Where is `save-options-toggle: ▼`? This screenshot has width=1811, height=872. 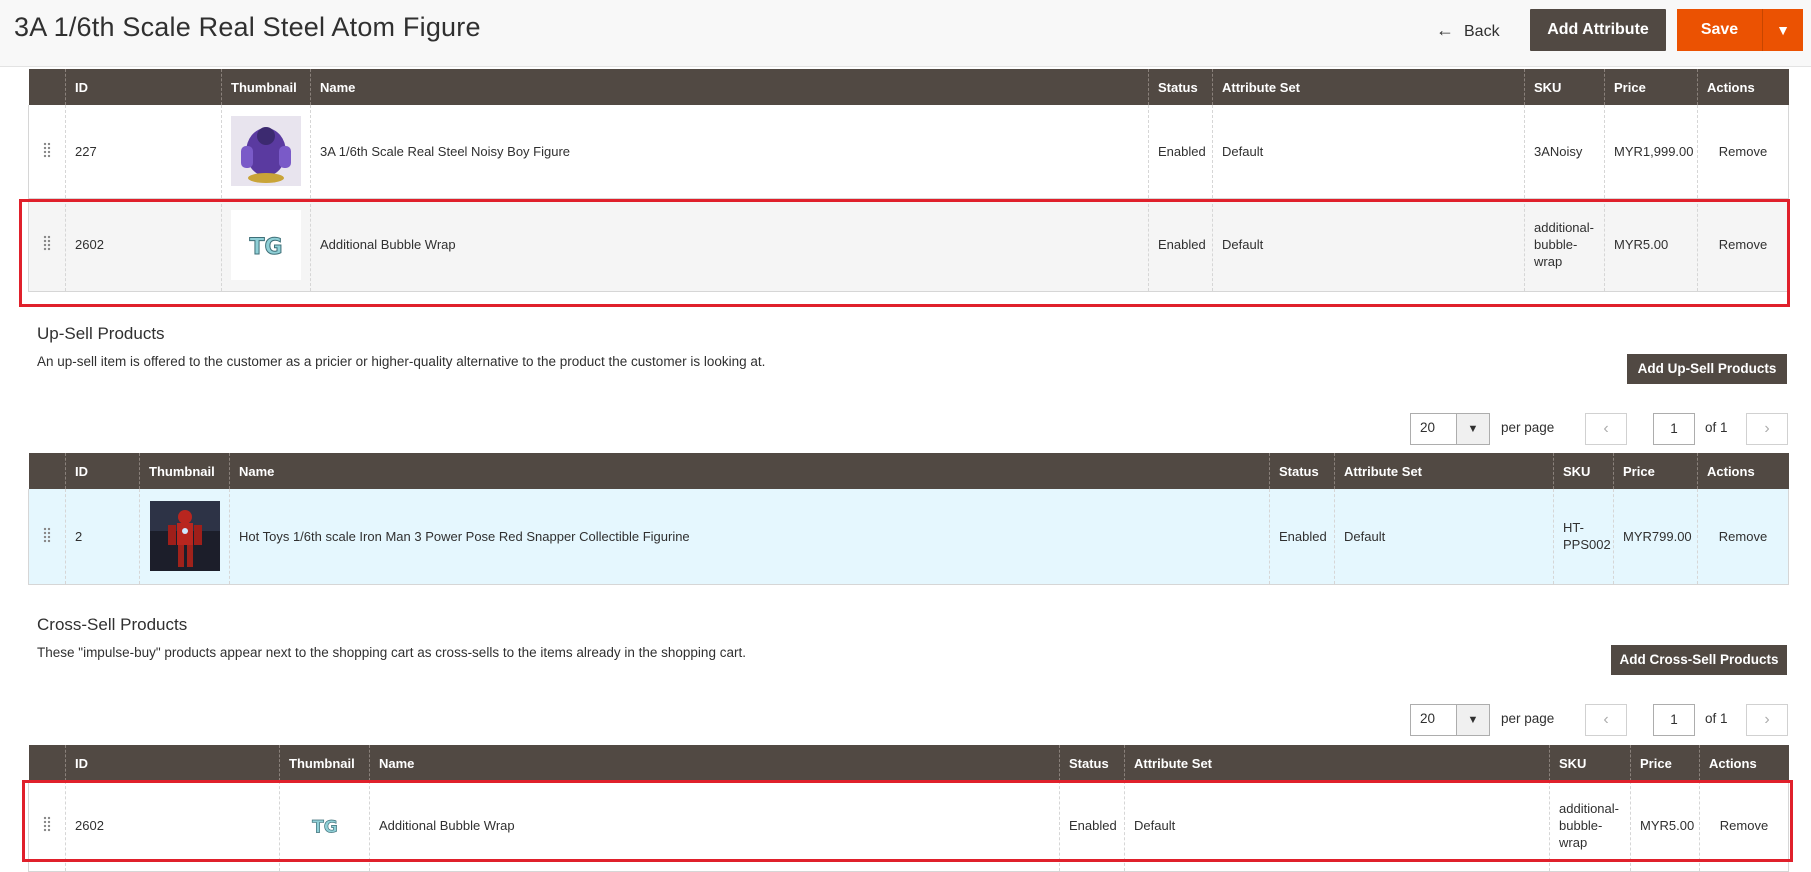 save-options-toggle: ▼ is located at coordinates (1782, 30).